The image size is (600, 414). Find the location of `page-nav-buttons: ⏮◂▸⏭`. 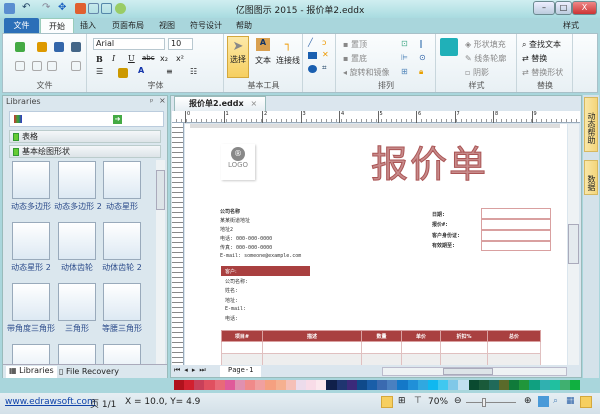

page-nav-buttons: ⏮◂▸⏭ is located at coordinates (192, 370).